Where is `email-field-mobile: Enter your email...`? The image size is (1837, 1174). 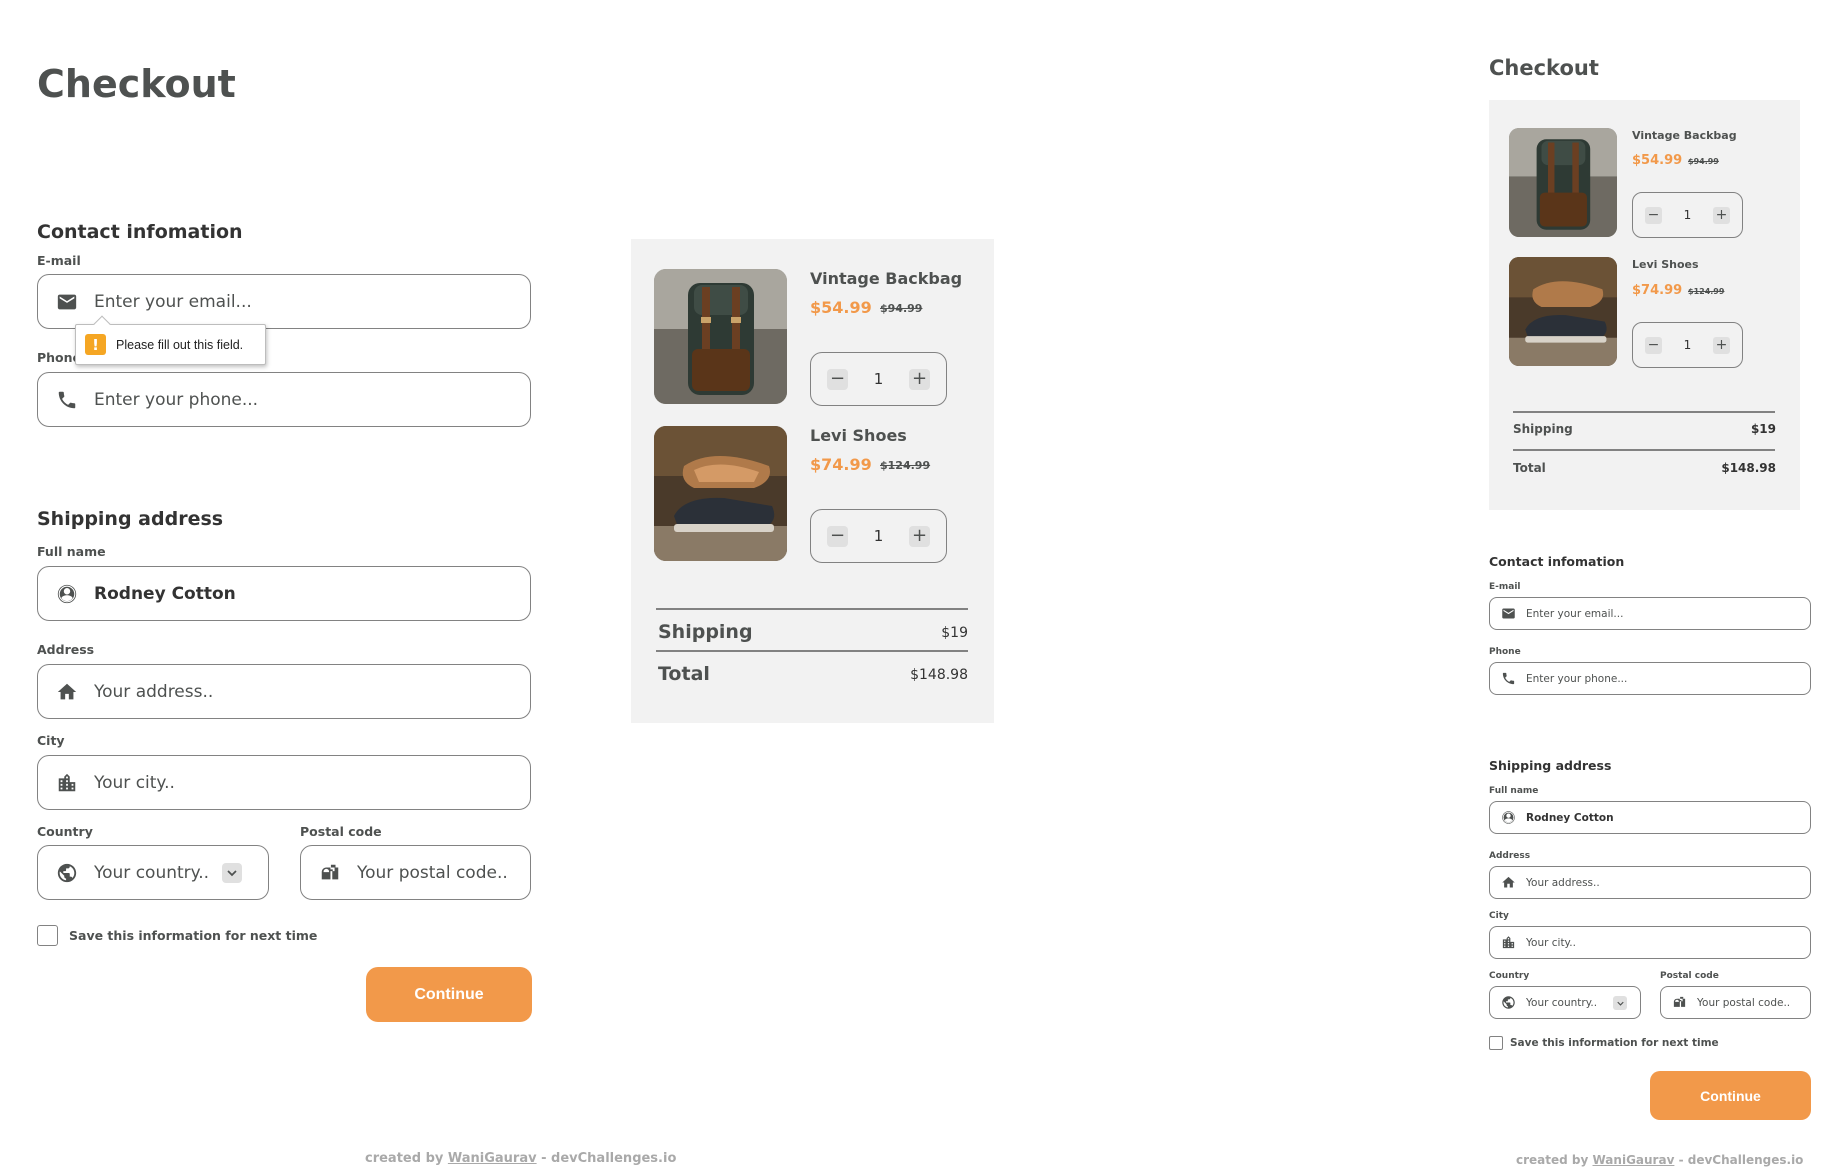 email-field-mobile: Enter your email... is located at coordinates (1650, 613).